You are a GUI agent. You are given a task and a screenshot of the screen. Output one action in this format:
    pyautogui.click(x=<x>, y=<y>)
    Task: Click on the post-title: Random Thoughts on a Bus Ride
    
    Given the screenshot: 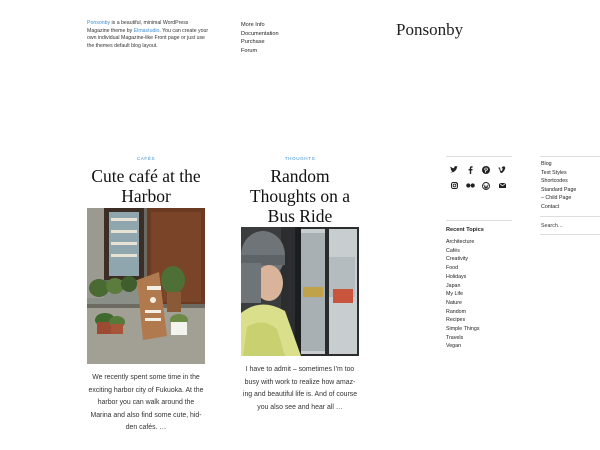 What is the action you would take?
    pyautogui.click(x=300, y=196)
    